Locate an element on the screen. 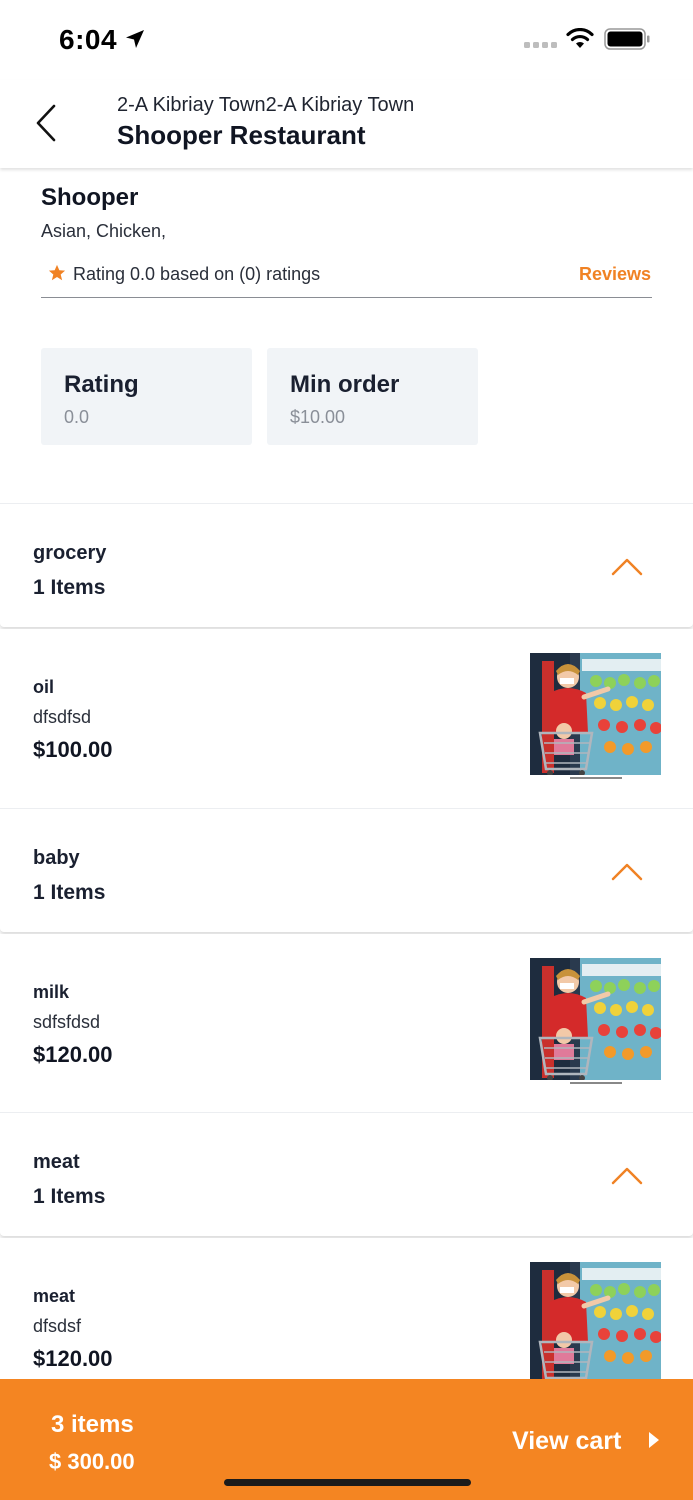  store-cuisine: Asian, Chicken, is located at coordinates (104, 231).